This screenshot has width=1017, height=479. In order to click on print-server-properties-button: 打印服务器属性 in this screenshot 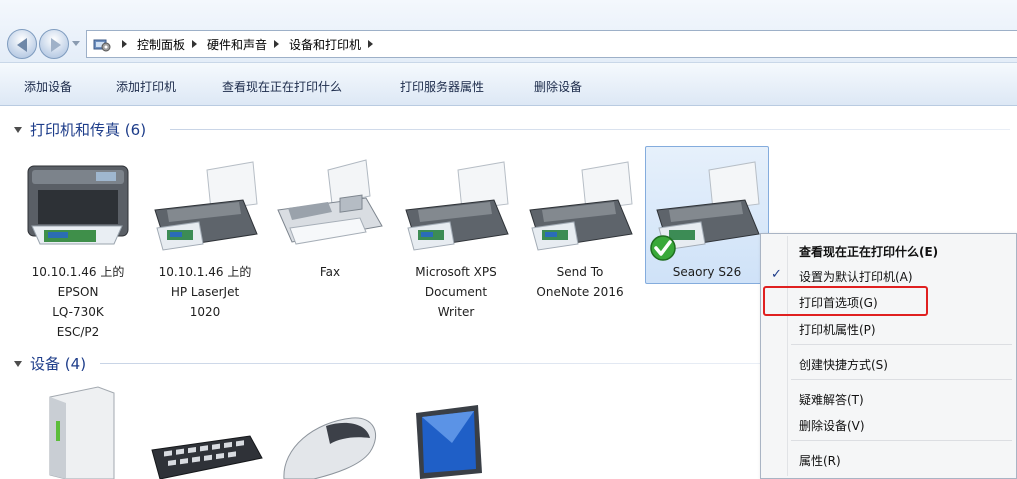, I will do `click(442, 86)`.